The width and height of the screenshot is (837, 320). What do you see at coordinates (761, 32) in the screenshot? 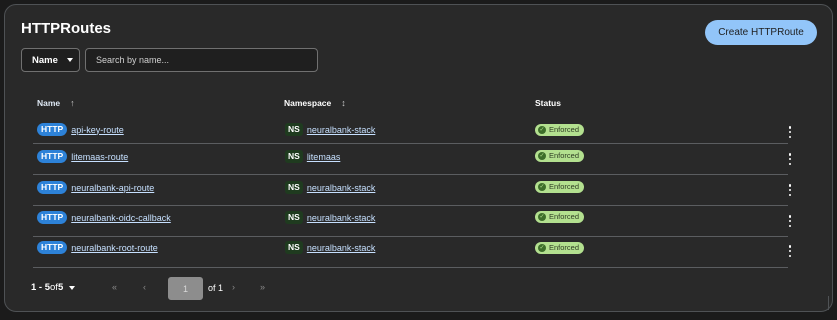
I see `create-httproute-button: Create HTTPRoute` at bounding box center [761, 32].